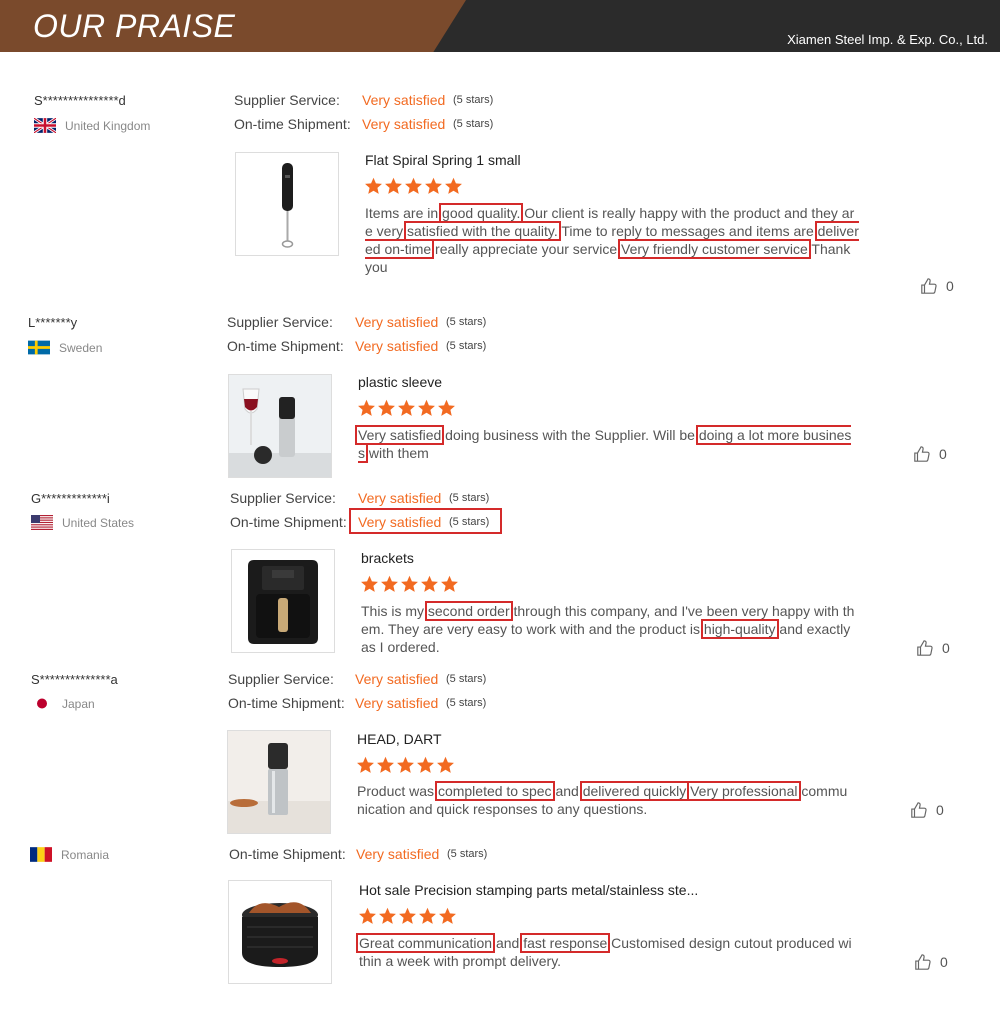  What do you see at coordinates (567, 791) in the screenshot?
I see `review-text-segment: and` at bounding box center [567, 791].